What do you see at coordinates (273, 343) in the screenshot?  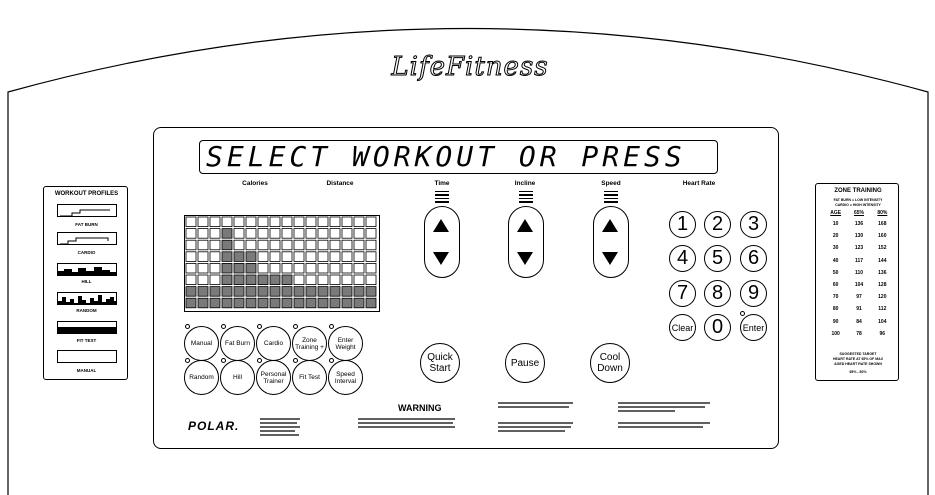 I see `program-button-cardio: Cardio` at bounding box center [273, 343].